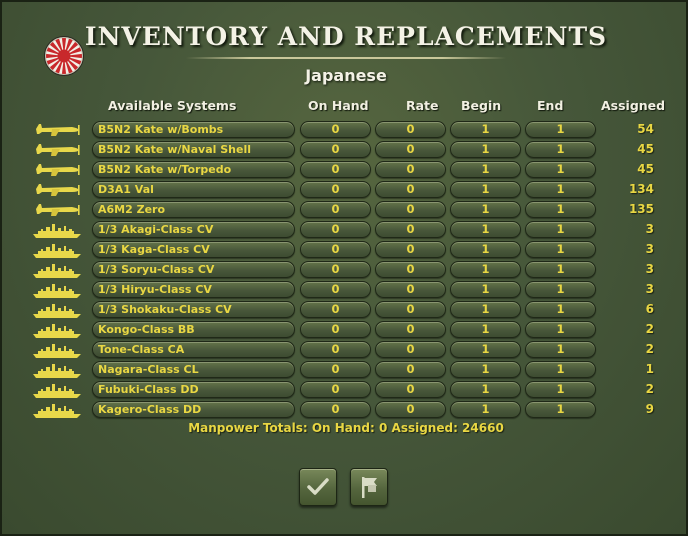 The image size is (688, 536). Describe the element at coordinates (346, 36) in the screenshot. I see `dialog-title: INVENTORY AND REPLACEMENTS` at that location.